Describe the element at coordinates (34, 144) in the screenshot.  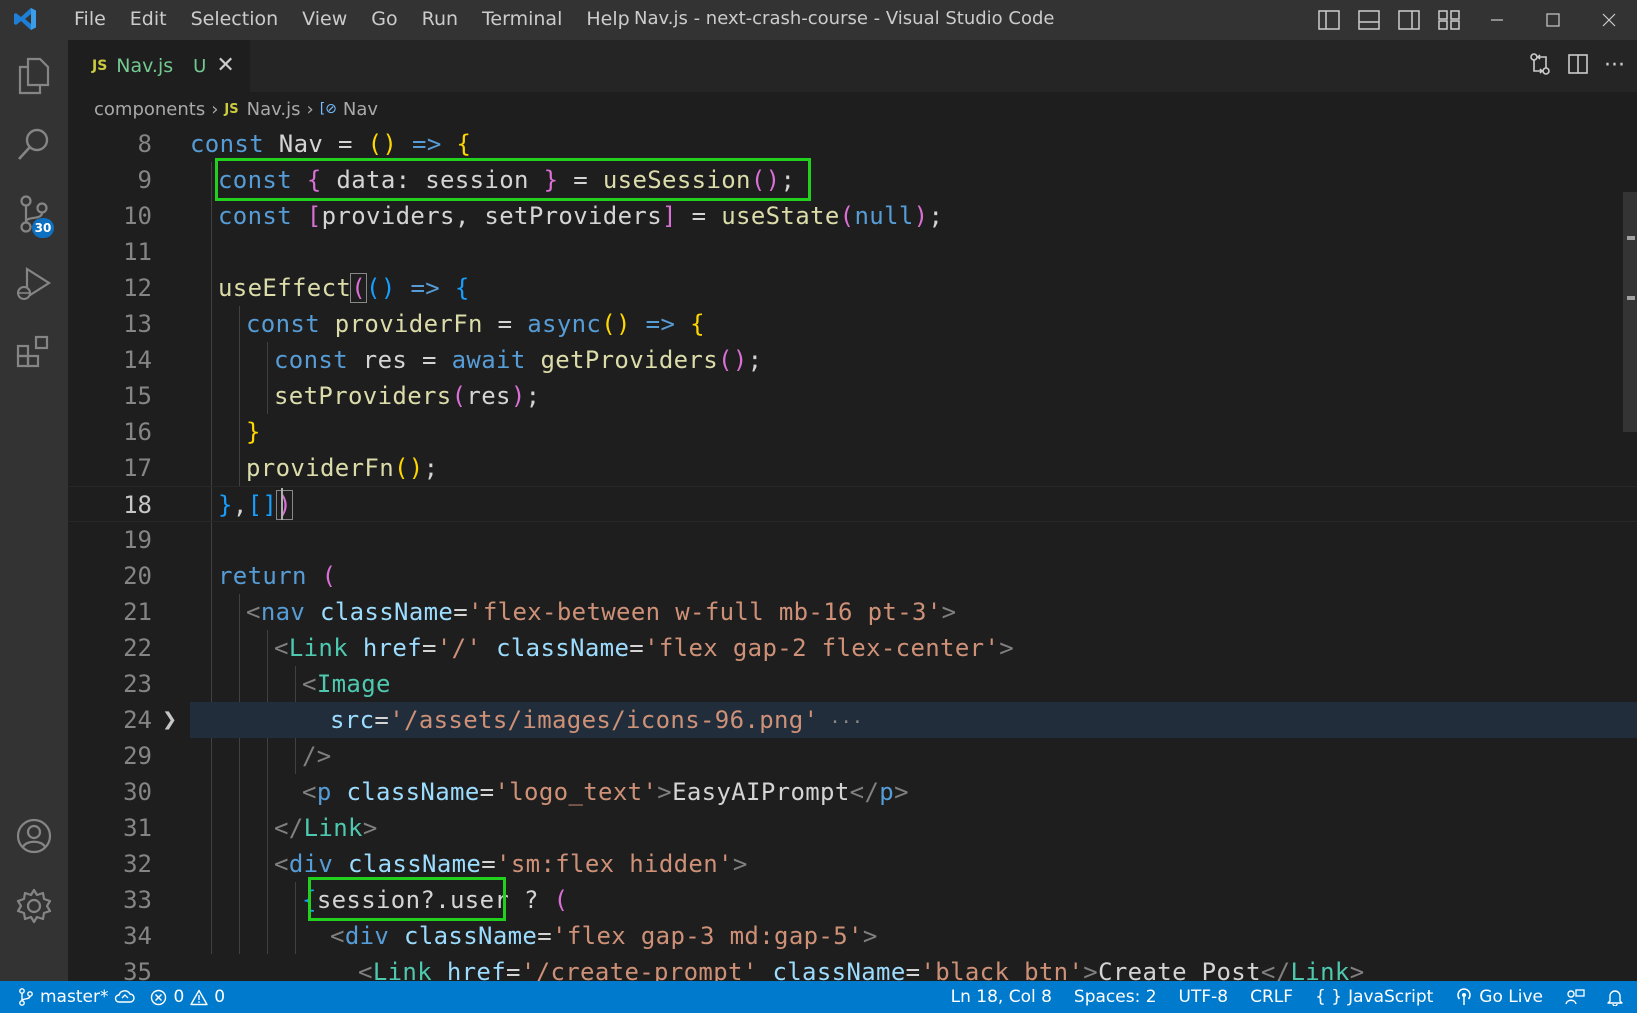
I see `search-icon` at that location.